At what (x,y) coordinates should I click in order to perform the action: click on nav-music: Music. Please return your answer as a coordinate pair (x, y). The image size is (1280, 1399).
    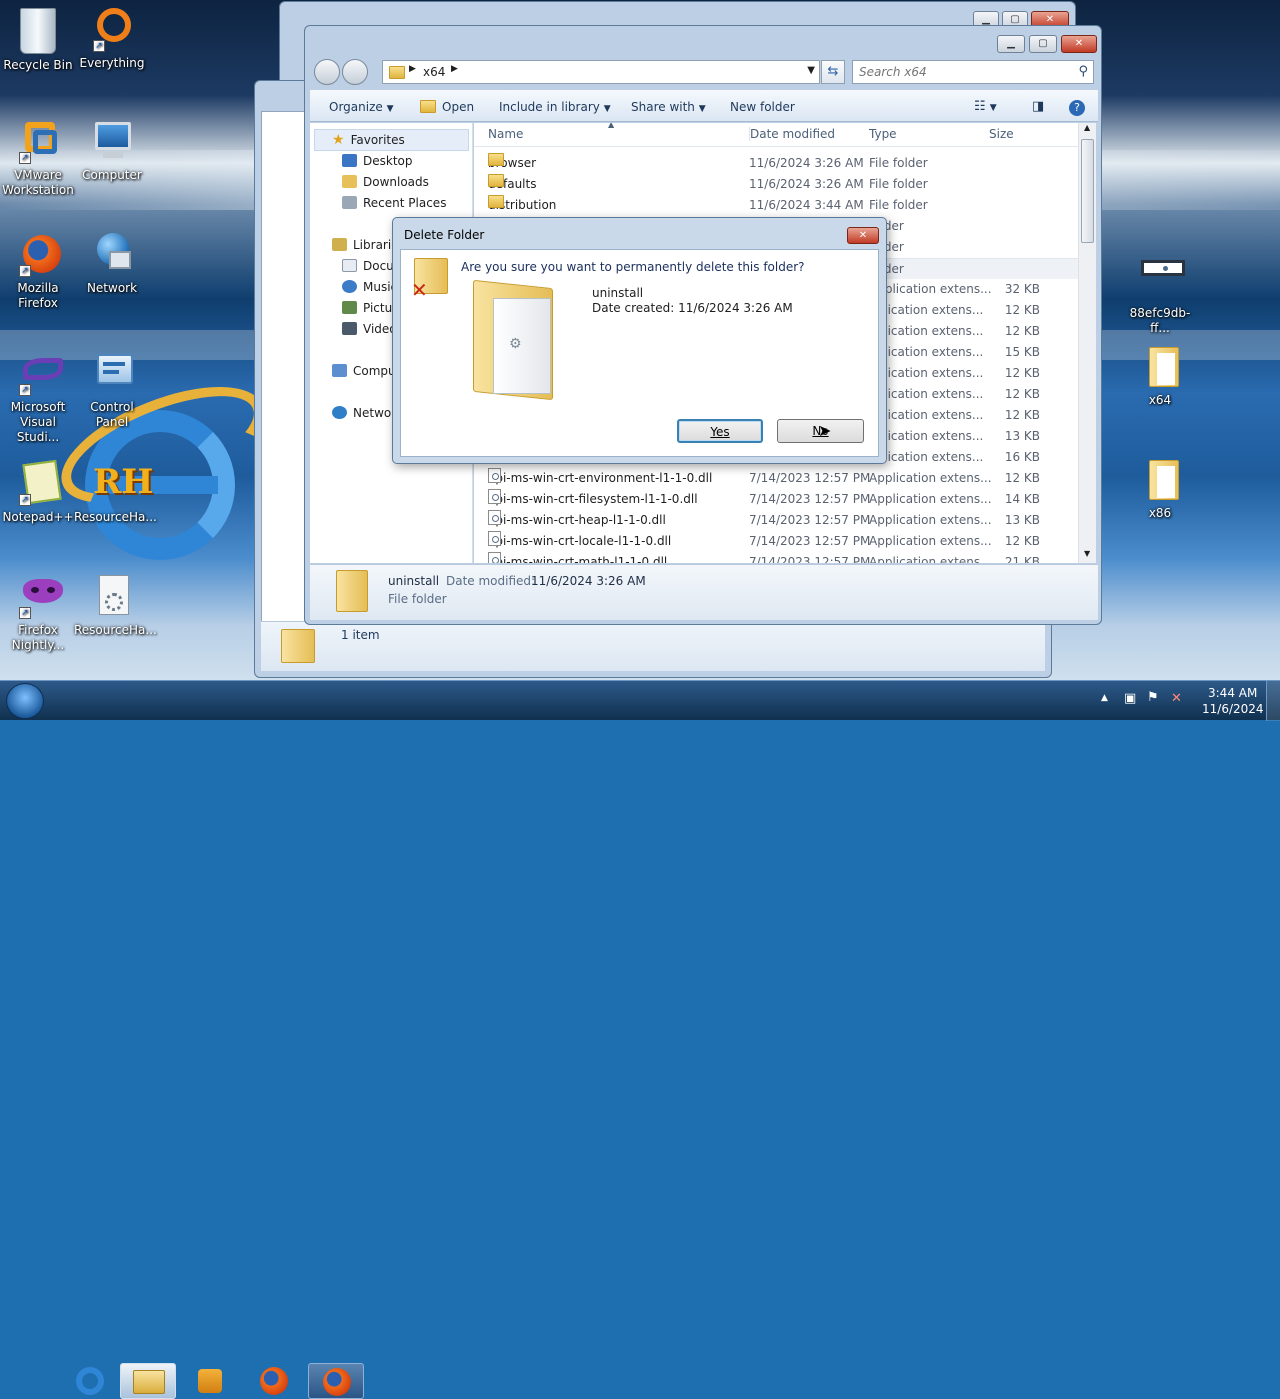
    Looking at the image, I should click on (369, 287).